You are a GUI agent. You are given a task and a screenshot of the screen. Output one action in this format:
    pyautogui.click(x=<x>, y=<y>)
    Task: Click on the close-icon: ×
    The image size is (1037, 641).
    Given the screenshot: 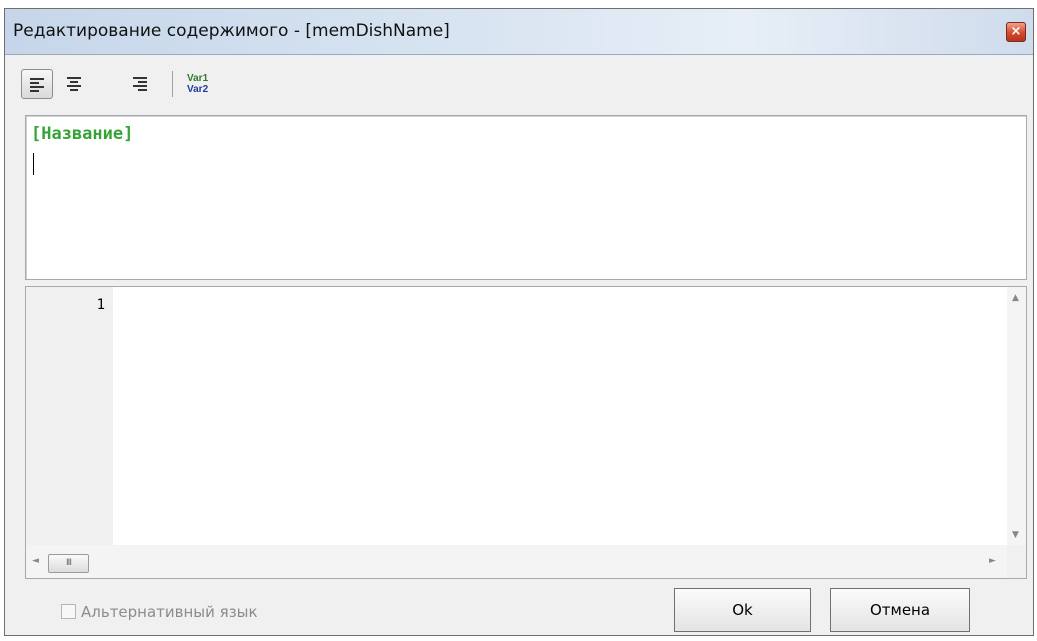 What is the action you would take?
    pyautogui.click(x=1016, y=31)
    